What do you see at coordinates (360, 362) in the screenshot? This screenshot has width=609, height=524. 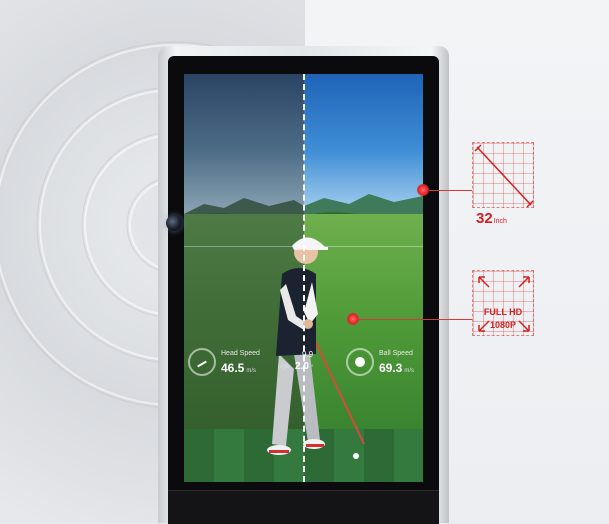 I see `golf-ball-icon` at bounding box center [360, 362].